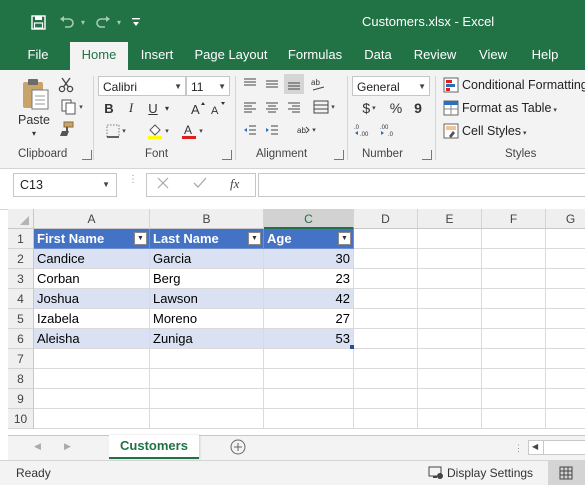 The height and width of the screenshot is (491, 585). I want to click on tab-file: File, so click(38, 56).